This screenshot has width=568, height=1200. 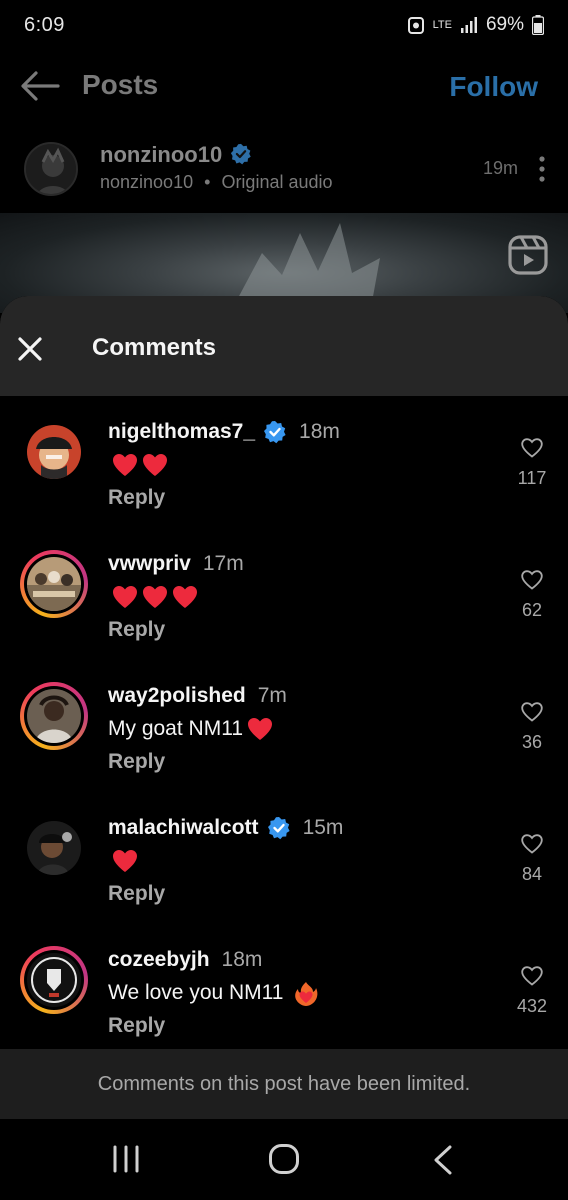 What do you see at coordinates (159, 960) in the screenshot?
I see `comment-username: cozeebyjh` at bounding box center [159, 960].